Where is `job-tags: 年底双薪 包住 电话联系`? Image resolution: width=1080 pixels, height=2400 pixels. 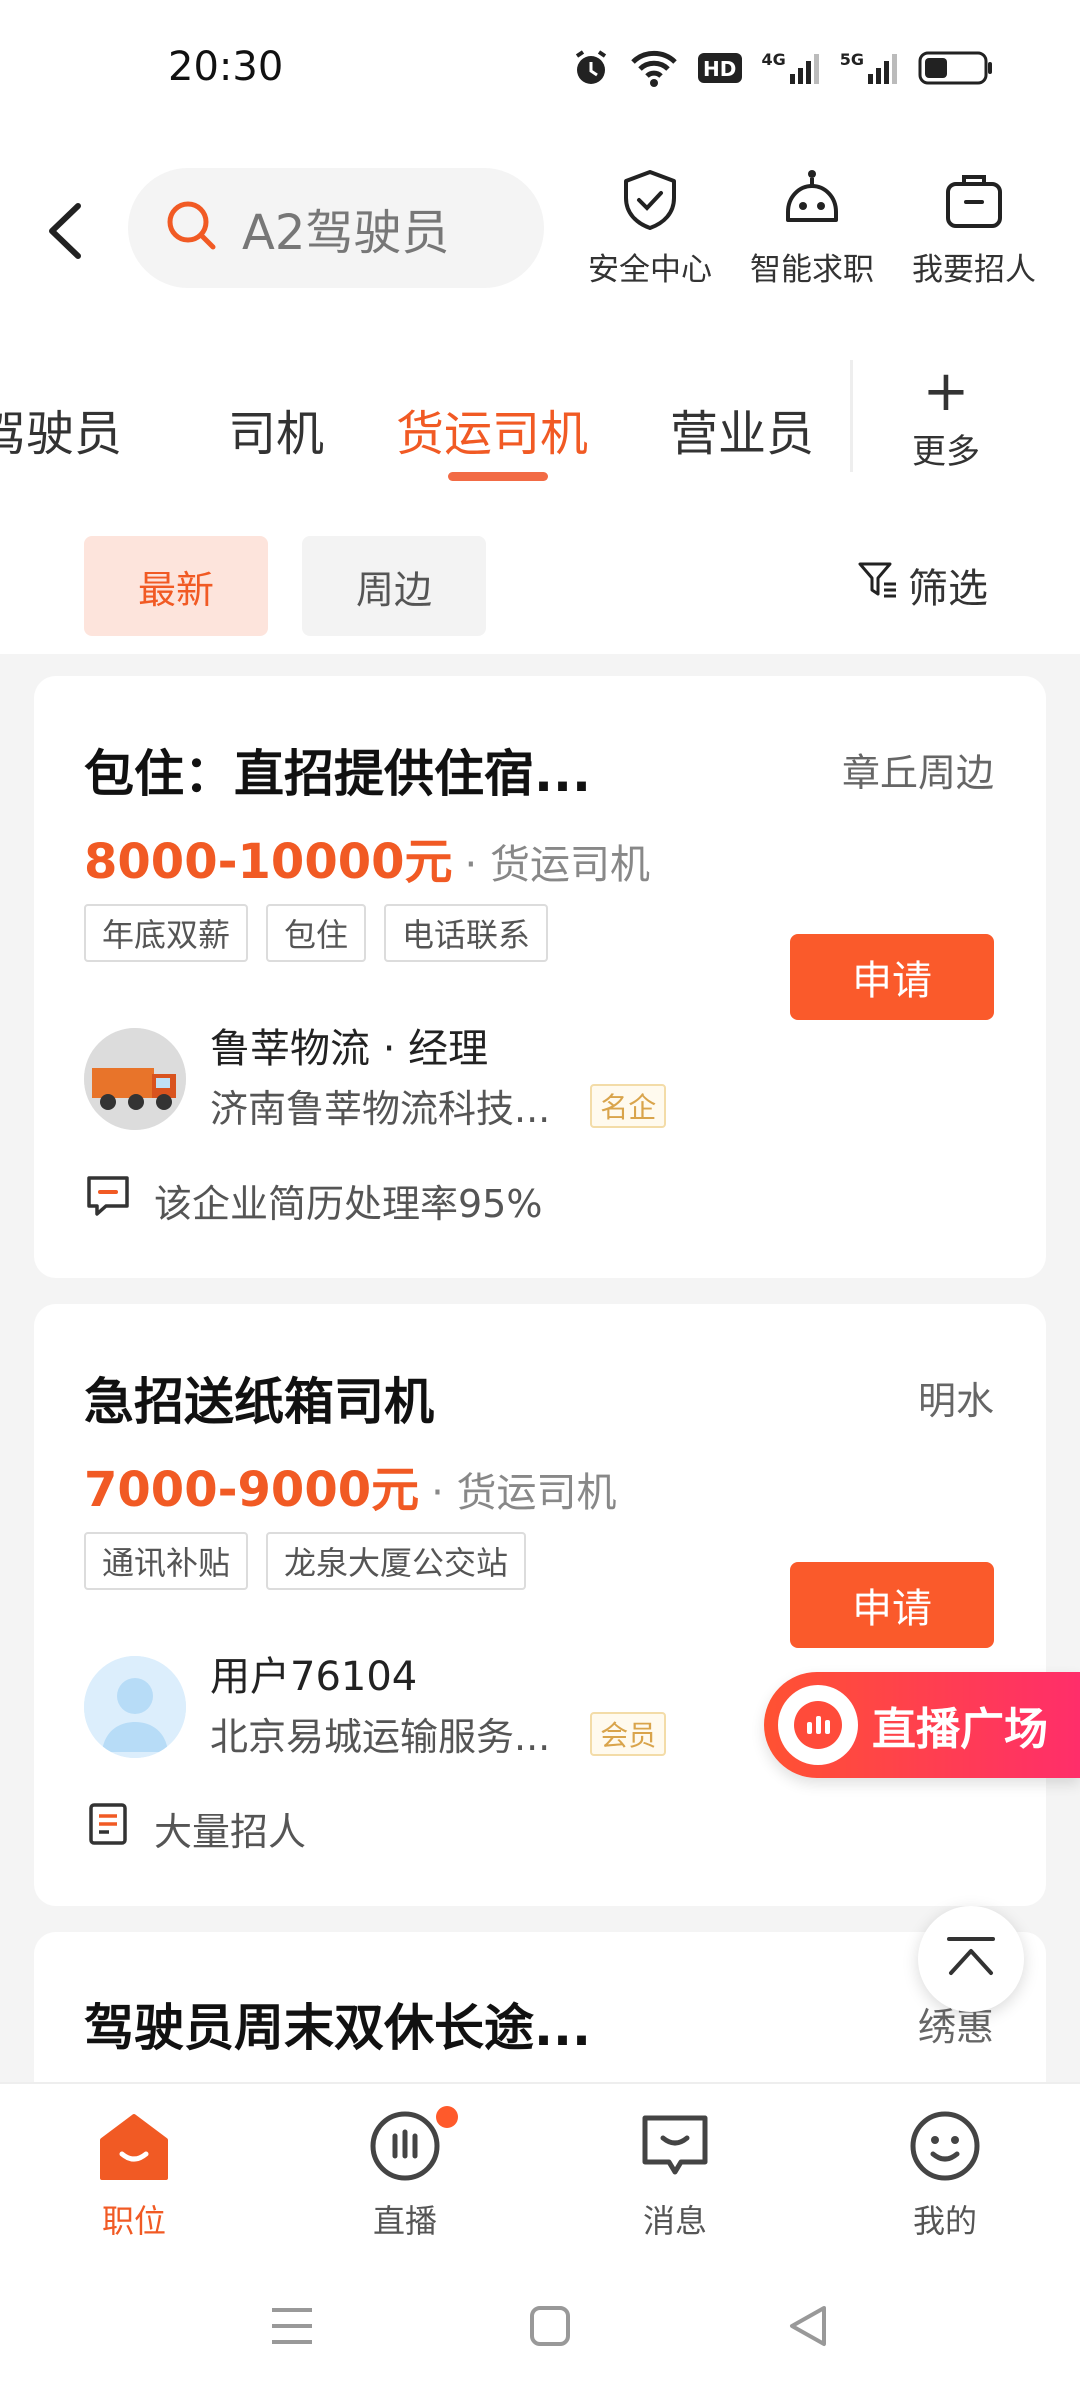
job-tags: 年底双薪 包住 电话联系 is located at coordinates (316, 933).